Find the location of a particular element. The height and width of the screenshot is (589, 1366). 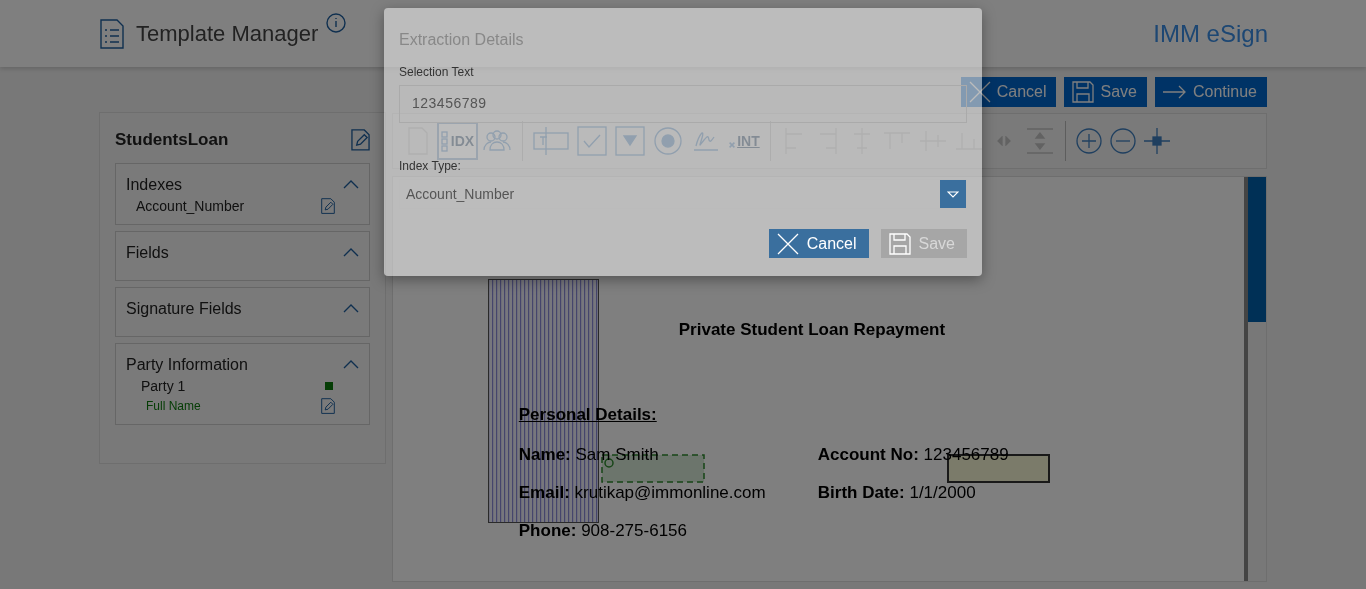

list-document-icon is located at coordinates (112, 33).